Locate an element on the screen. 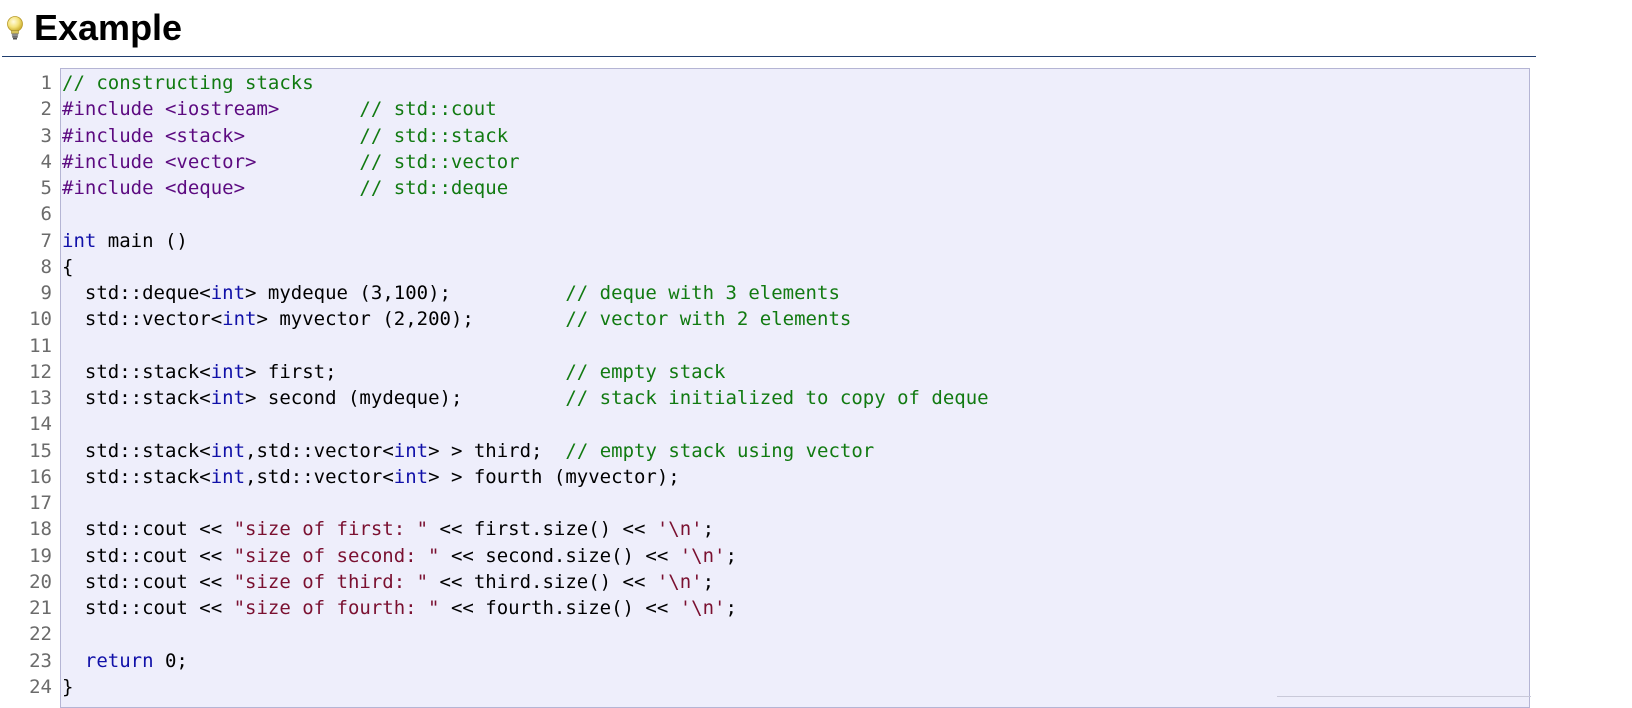 This screenshot has width=1632, height=708. code-token-comment: // empty stack is located at coordinates (645, 371).